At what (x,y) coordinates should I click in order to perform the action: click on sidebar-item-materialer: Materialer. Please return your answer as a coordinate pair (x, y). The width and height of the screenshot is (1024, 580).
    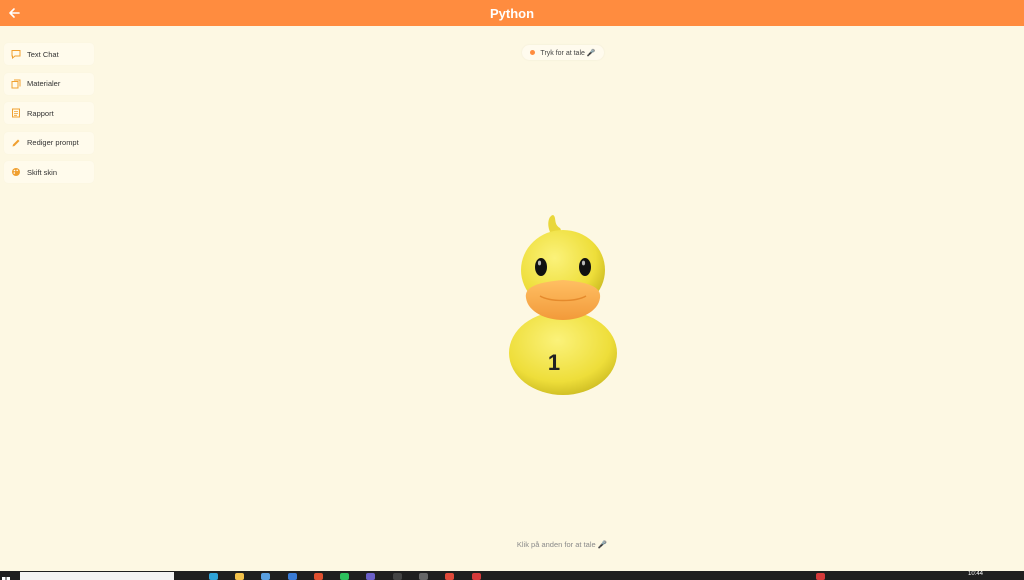
    Looking at the image, I should click on (49, 83).